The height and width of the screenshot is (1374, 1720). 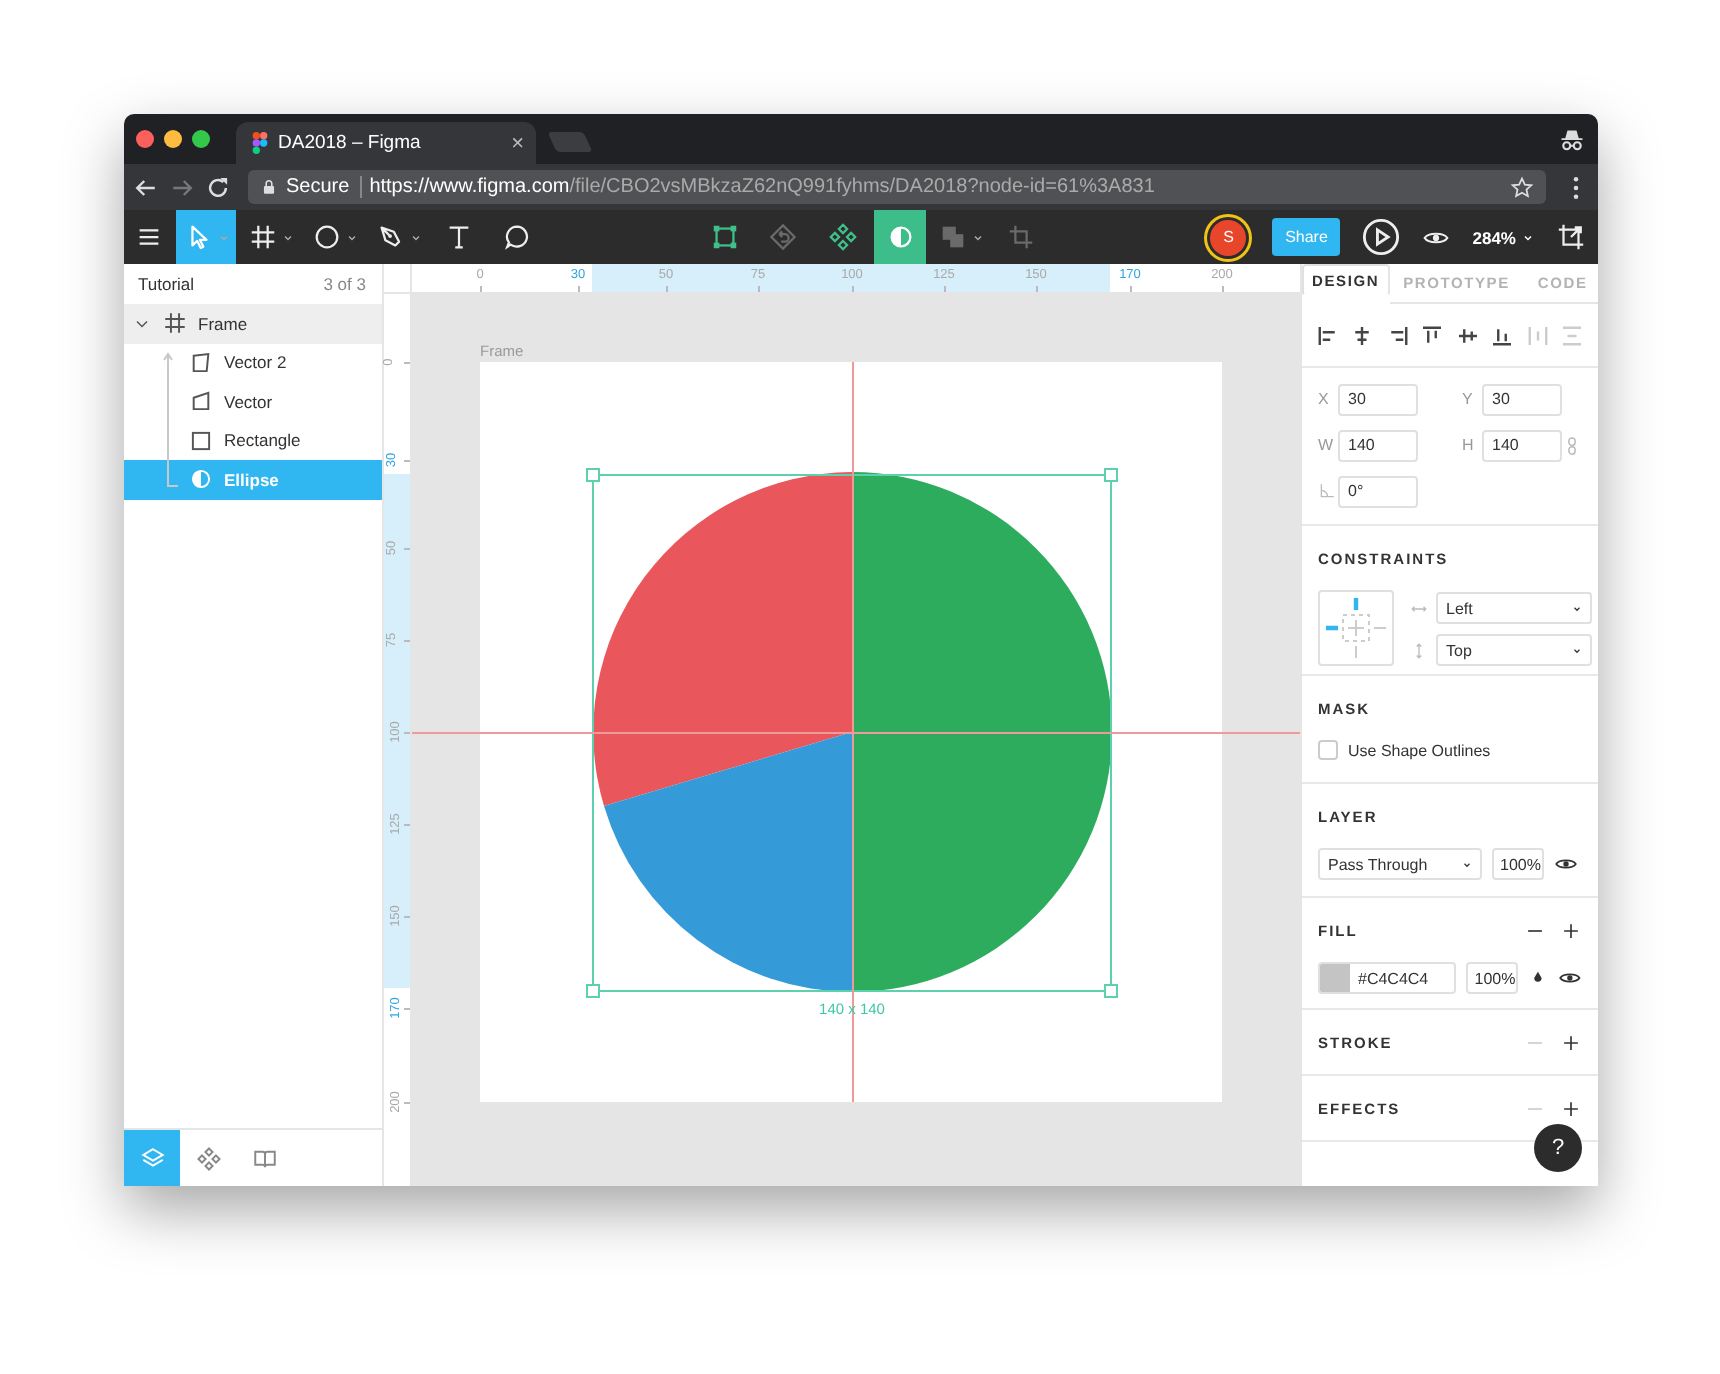 What do you see at coordinates (1362, 335) in the screenshot?
I see `align-center-icon` at bounding box center [1362, 335].